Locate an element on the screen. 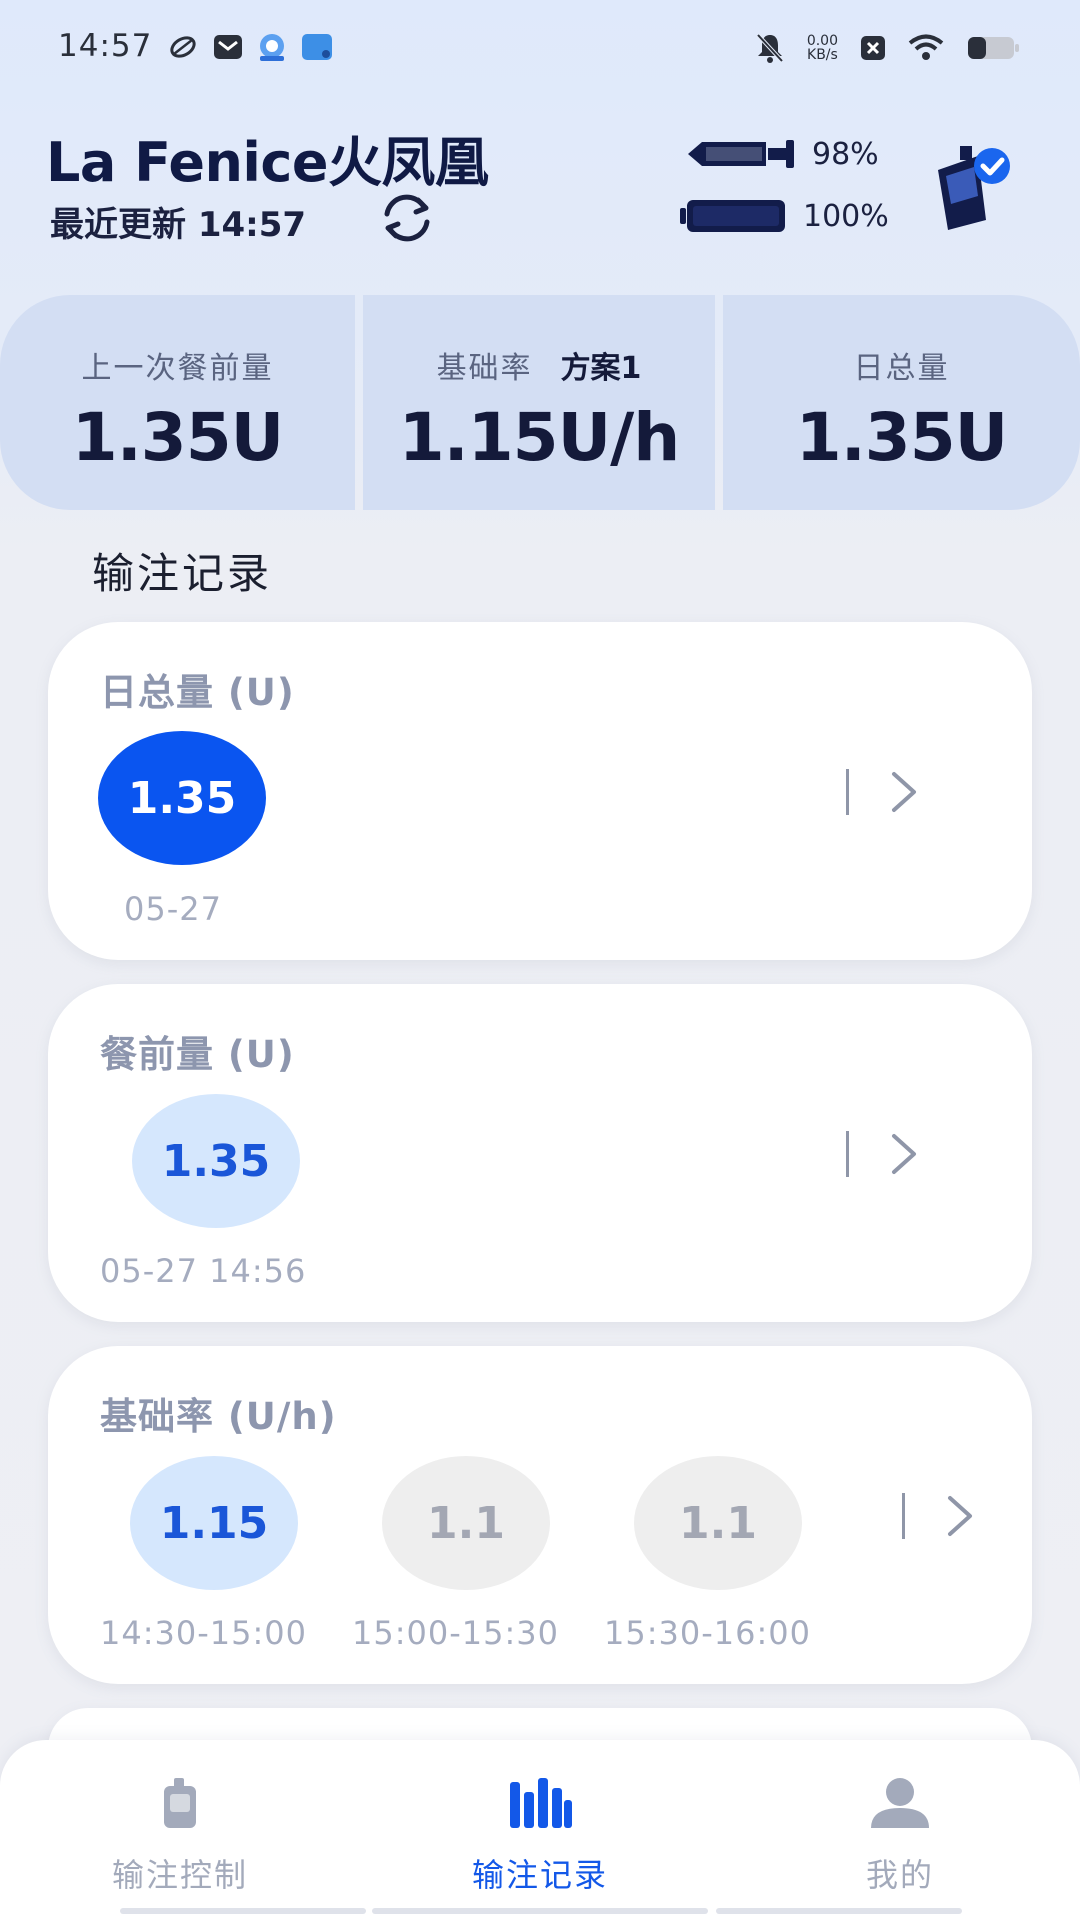  net-speed: 0.00 KB/s is located at coordinates (822, 48).